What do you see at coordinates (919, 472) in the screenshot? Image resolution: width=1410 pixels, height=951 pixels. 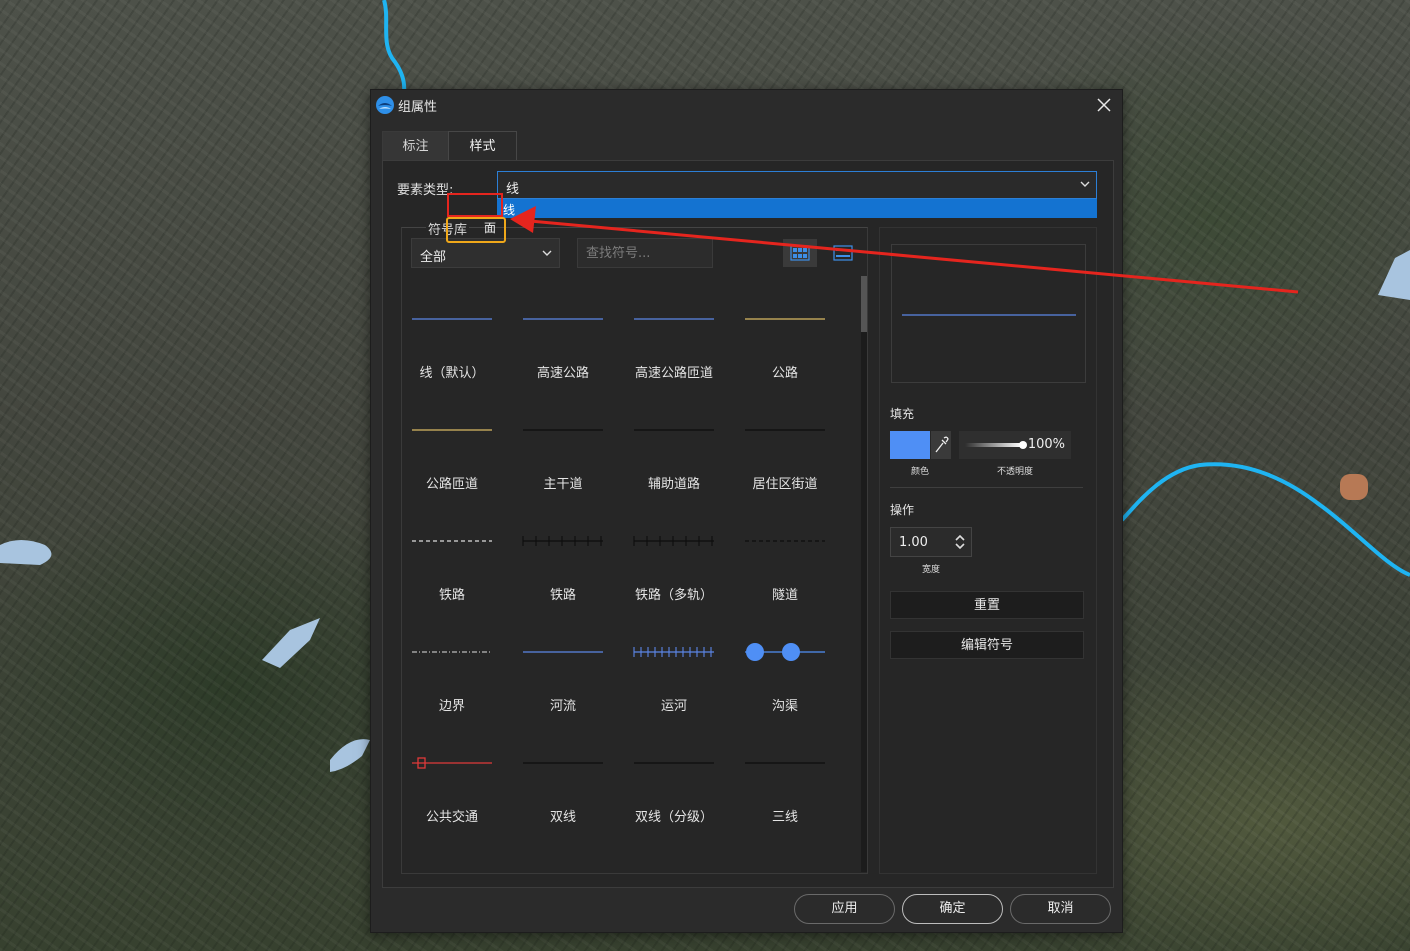 I see `color-caption: 颜色` at bounding box center [919, 472].